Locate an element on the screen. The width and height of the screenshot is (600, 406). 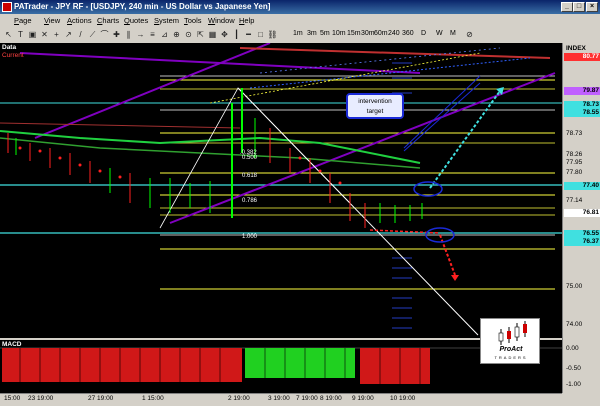
down-arrow-head is located at coordinates (455, 278).